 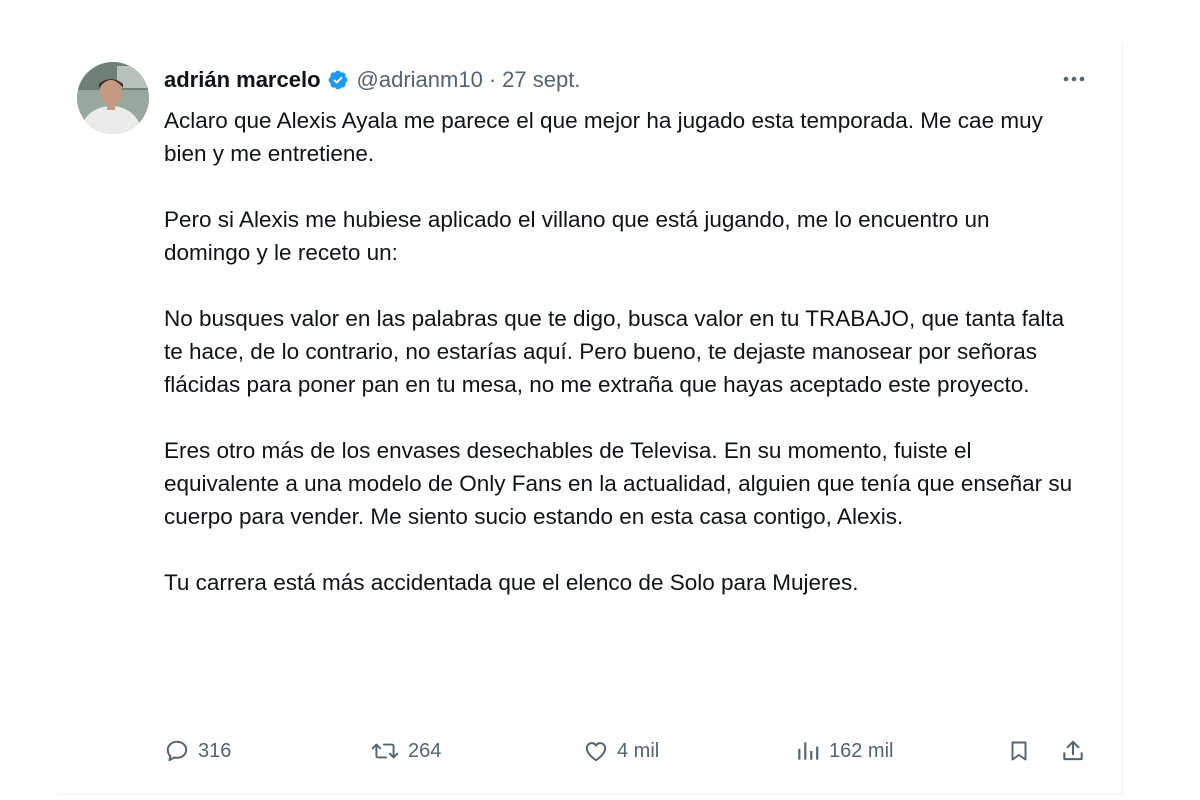 I want to click on verified-badge-icon, so click(x=338, y=80).